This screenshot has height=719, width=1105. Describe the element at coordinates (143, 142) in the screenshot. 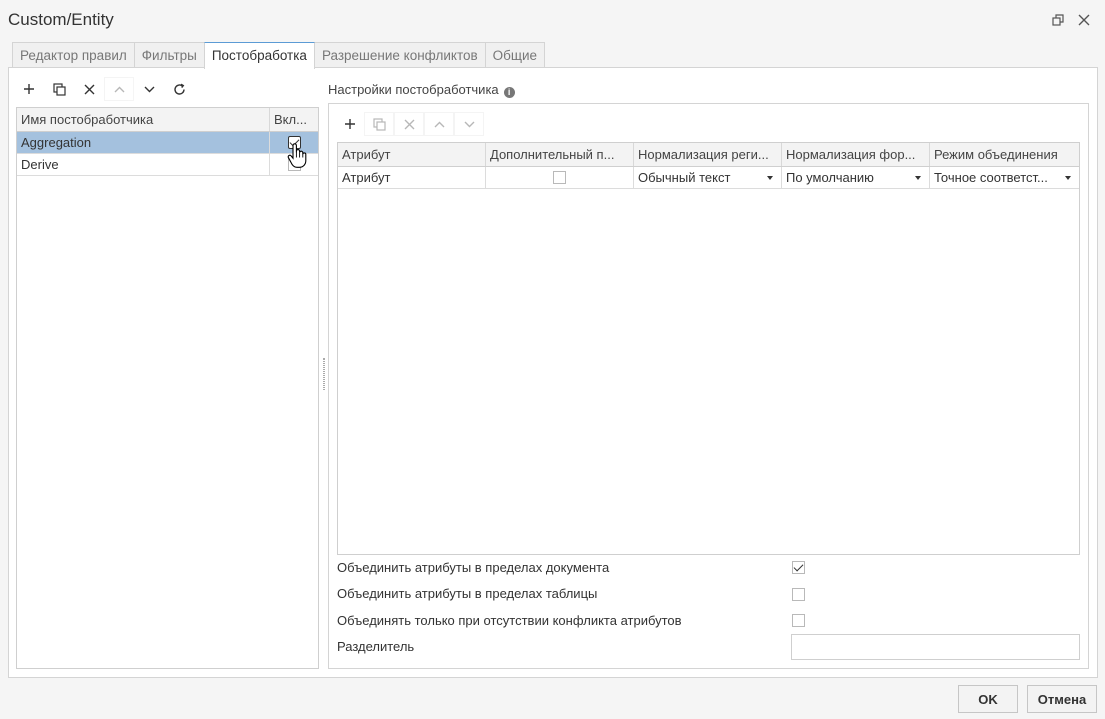

I see `postprocessor-name: Aggregation` at that location.